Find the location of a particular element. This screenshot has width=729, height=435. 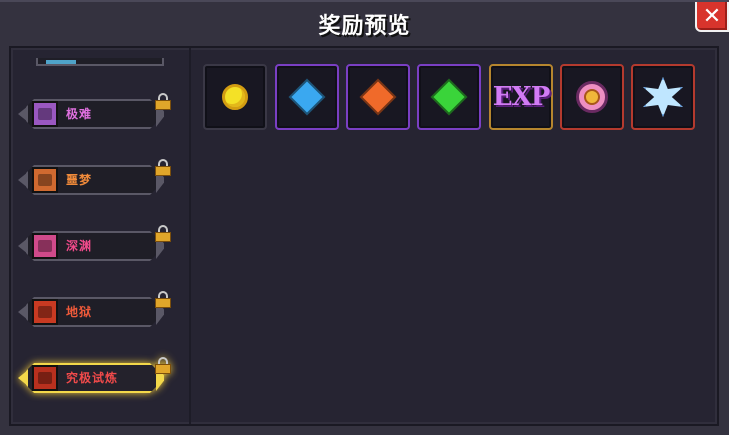

difficulty-item-ultimate-trial: 究极试炼 is located at coordinates (93, 377).